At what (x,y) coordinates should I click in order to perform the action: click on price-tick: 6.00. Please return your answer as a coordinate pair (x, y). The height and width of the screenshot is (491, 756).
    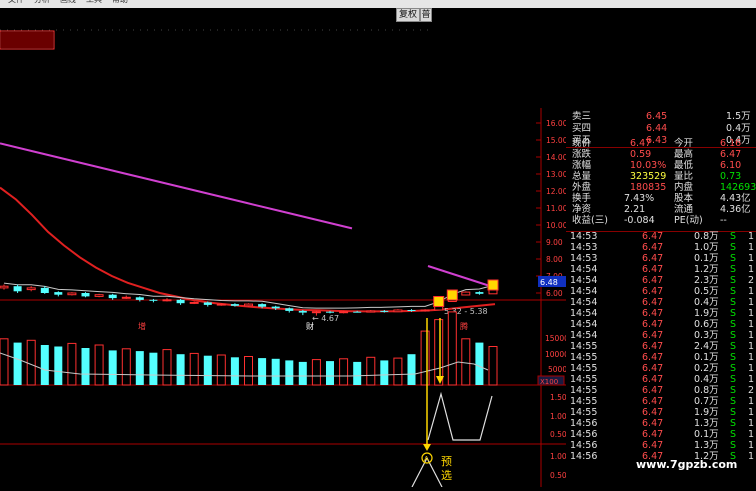
    Looking at the image, I should click on (554, 293).